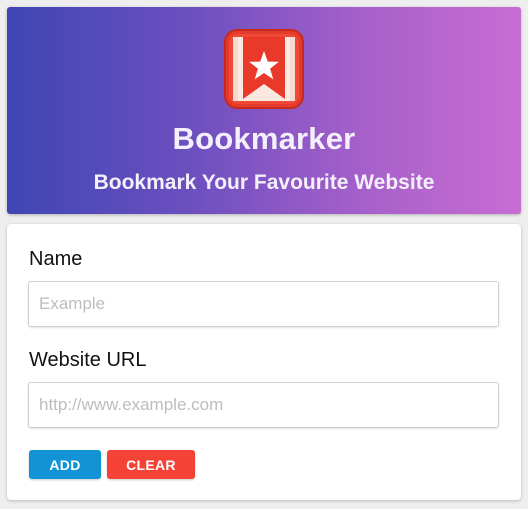 This screenshot has width=528, height=509. Describe the element at coordinates (151, 464) in the screenshot. I see `clear-button: CLEAR` at that location.